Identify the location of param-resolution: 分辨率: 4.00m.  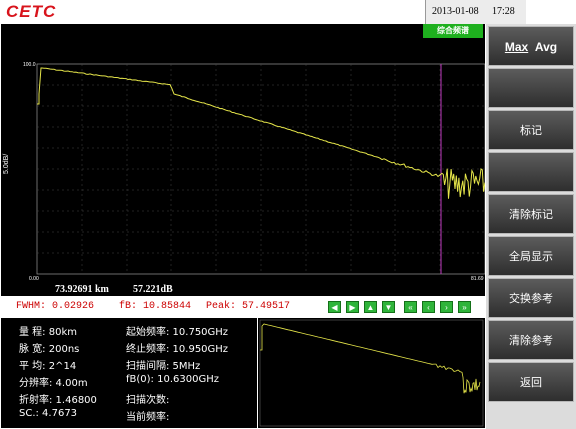
(53, 383).